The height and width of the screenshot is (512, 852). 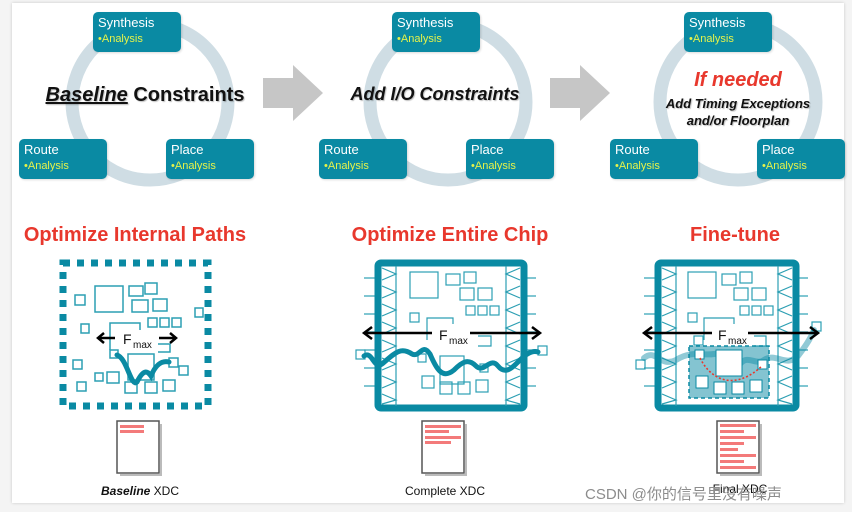 What do you see at coordinates (683, 494) in the screenshot?
I see `watermark-text: CSDN @你的信号里没有噪声` at bounding box center [683, 494].